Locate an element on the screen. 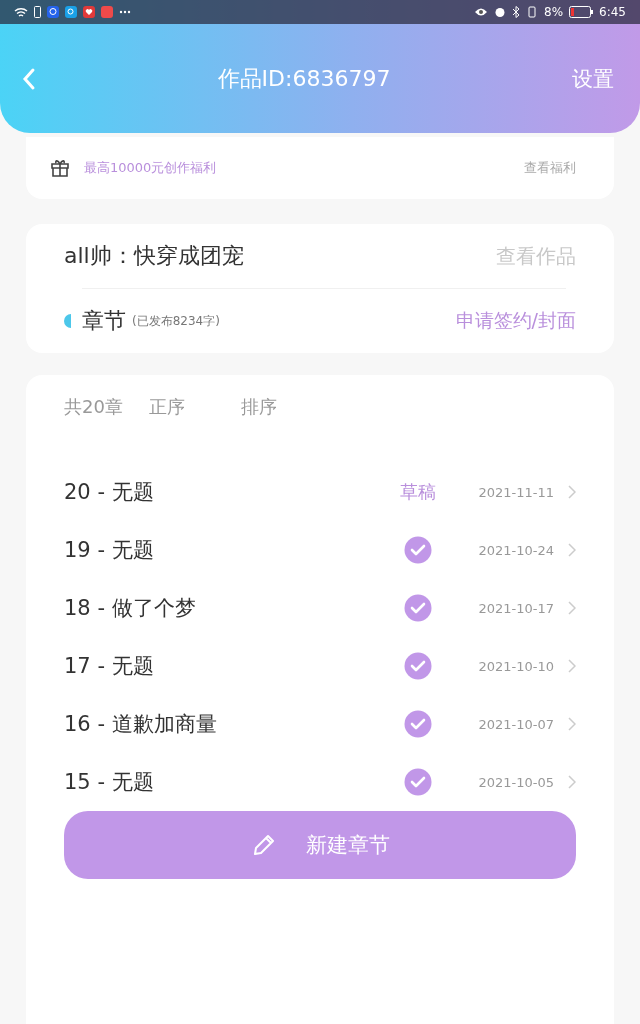 This screenshot has width=640, height=1024. chapter-title: 19 - 无题 is located at coordinates (221, 550).